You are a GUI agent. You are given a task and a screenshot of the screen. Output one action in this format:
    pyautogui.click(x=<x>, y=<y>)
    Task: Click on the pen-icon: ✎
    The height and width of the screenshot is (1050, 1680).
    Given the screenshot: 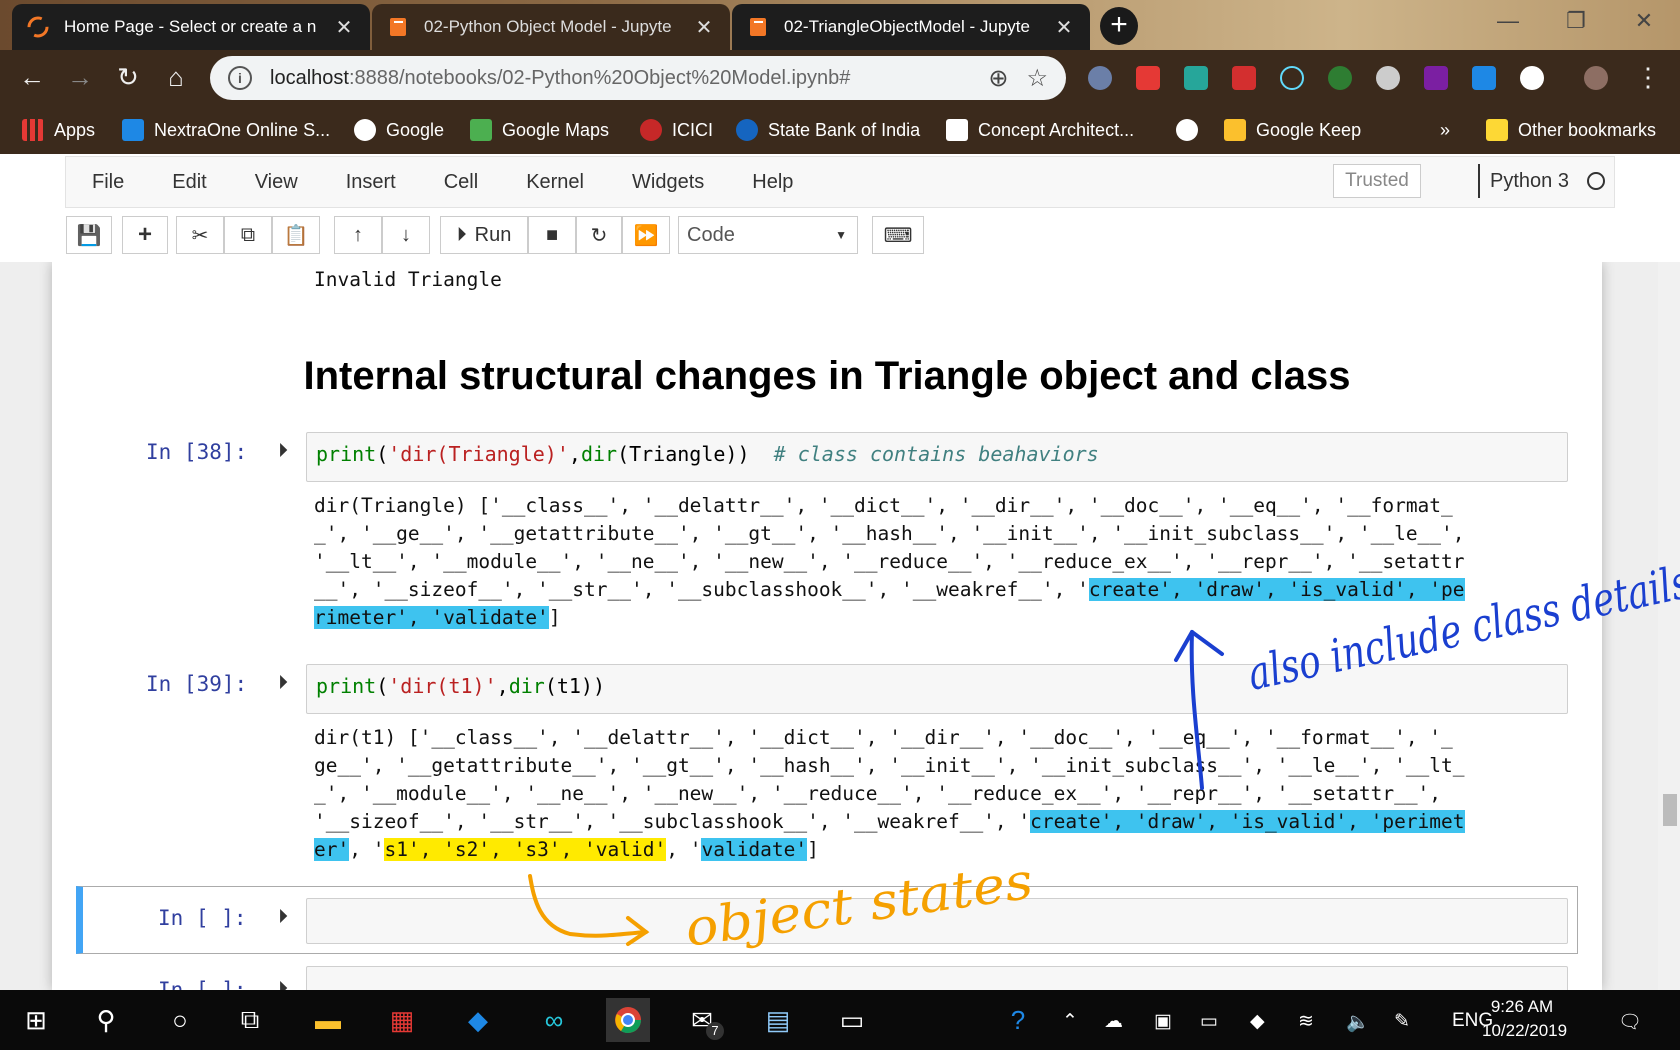 What is the action you would take?
    pyautogui.click(x=1402, y=1021)
    